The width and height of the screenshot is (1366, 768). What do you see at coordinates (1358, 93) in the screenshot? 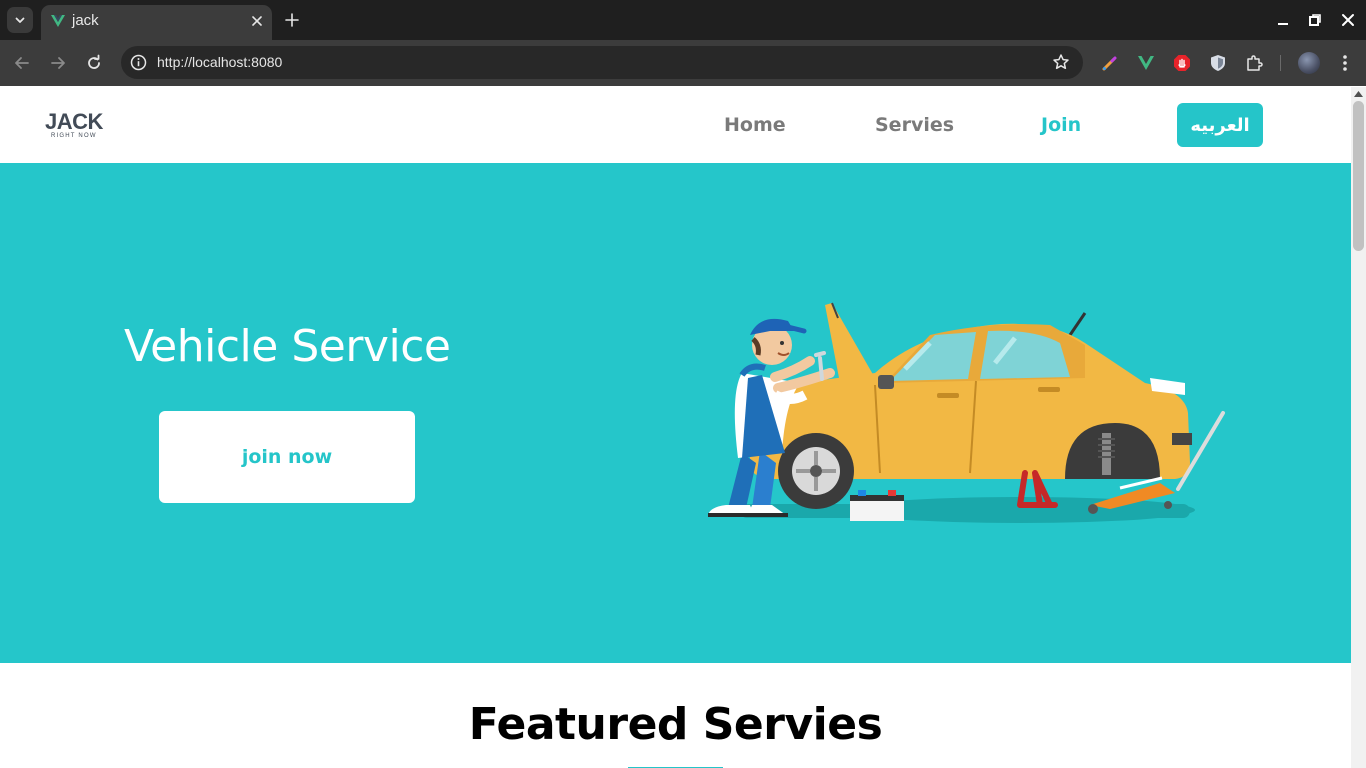
I see `scroll-up-arrow-icon` at bounding box center [1358, 93].